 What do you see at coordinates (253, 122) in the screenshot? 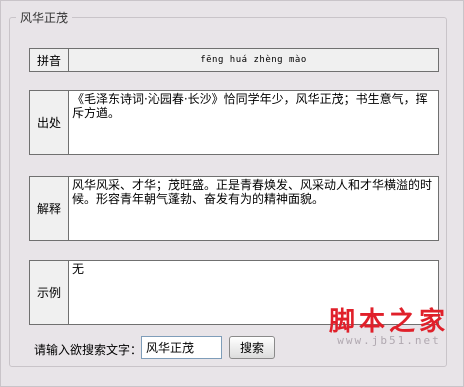
I see `source-textarea: 《毛泽东诗词·沁园春·长沙》恰同学年少，风华正茂；书生意气，挥斥方遒。` at bounding box center [253, 122].